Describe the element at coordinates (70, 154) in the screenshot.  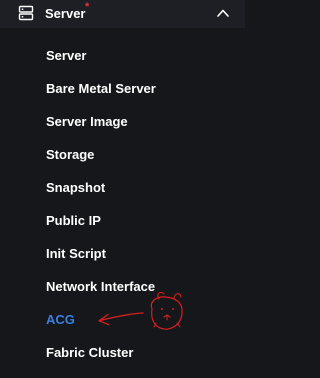
I see `submenu-item-label: Storage` at that location.